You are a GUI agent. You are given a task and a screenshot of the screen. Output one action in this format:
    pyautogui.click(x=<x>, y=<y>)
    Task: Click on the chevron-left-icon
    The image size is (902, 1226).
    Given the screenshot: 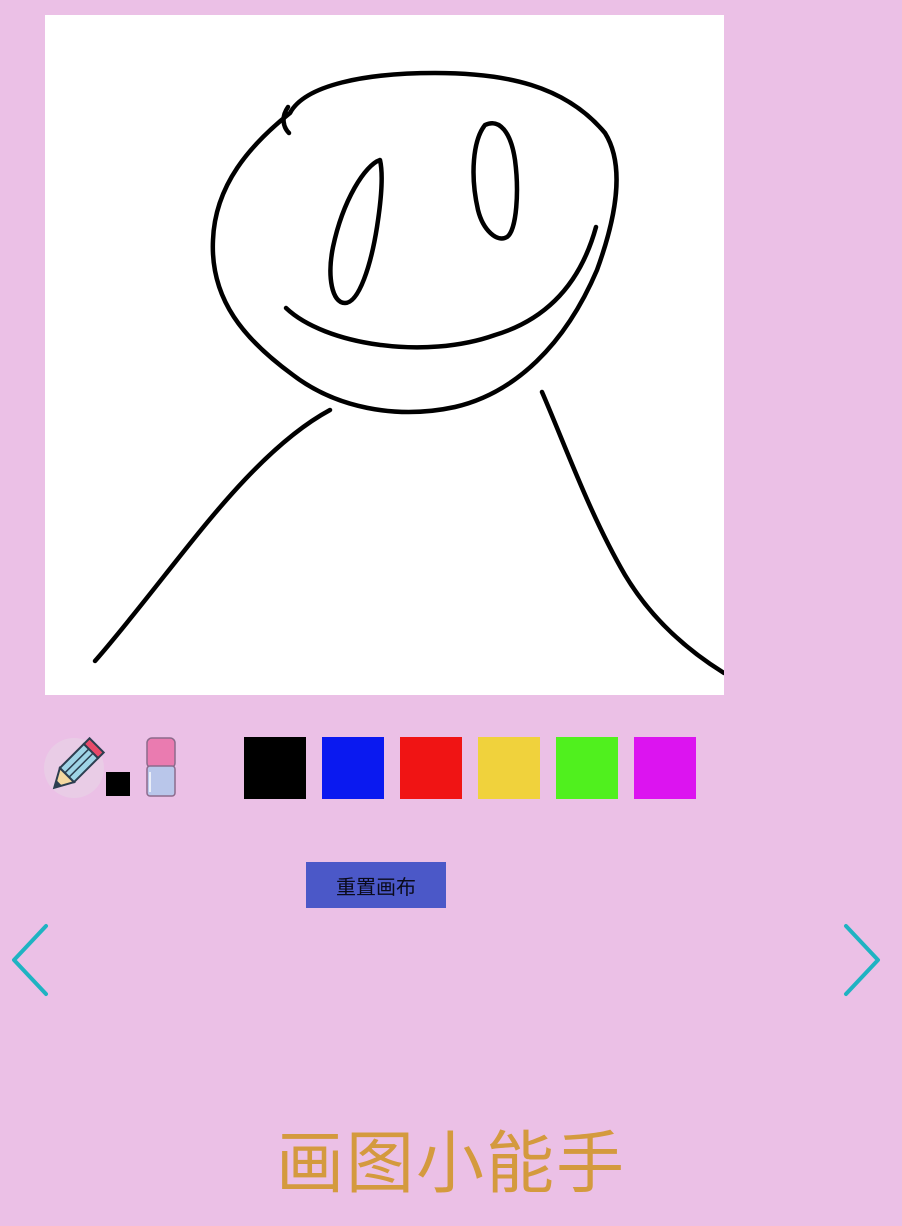 What is the action you would take?
    pyautogui.click(x=30, y=960)
    